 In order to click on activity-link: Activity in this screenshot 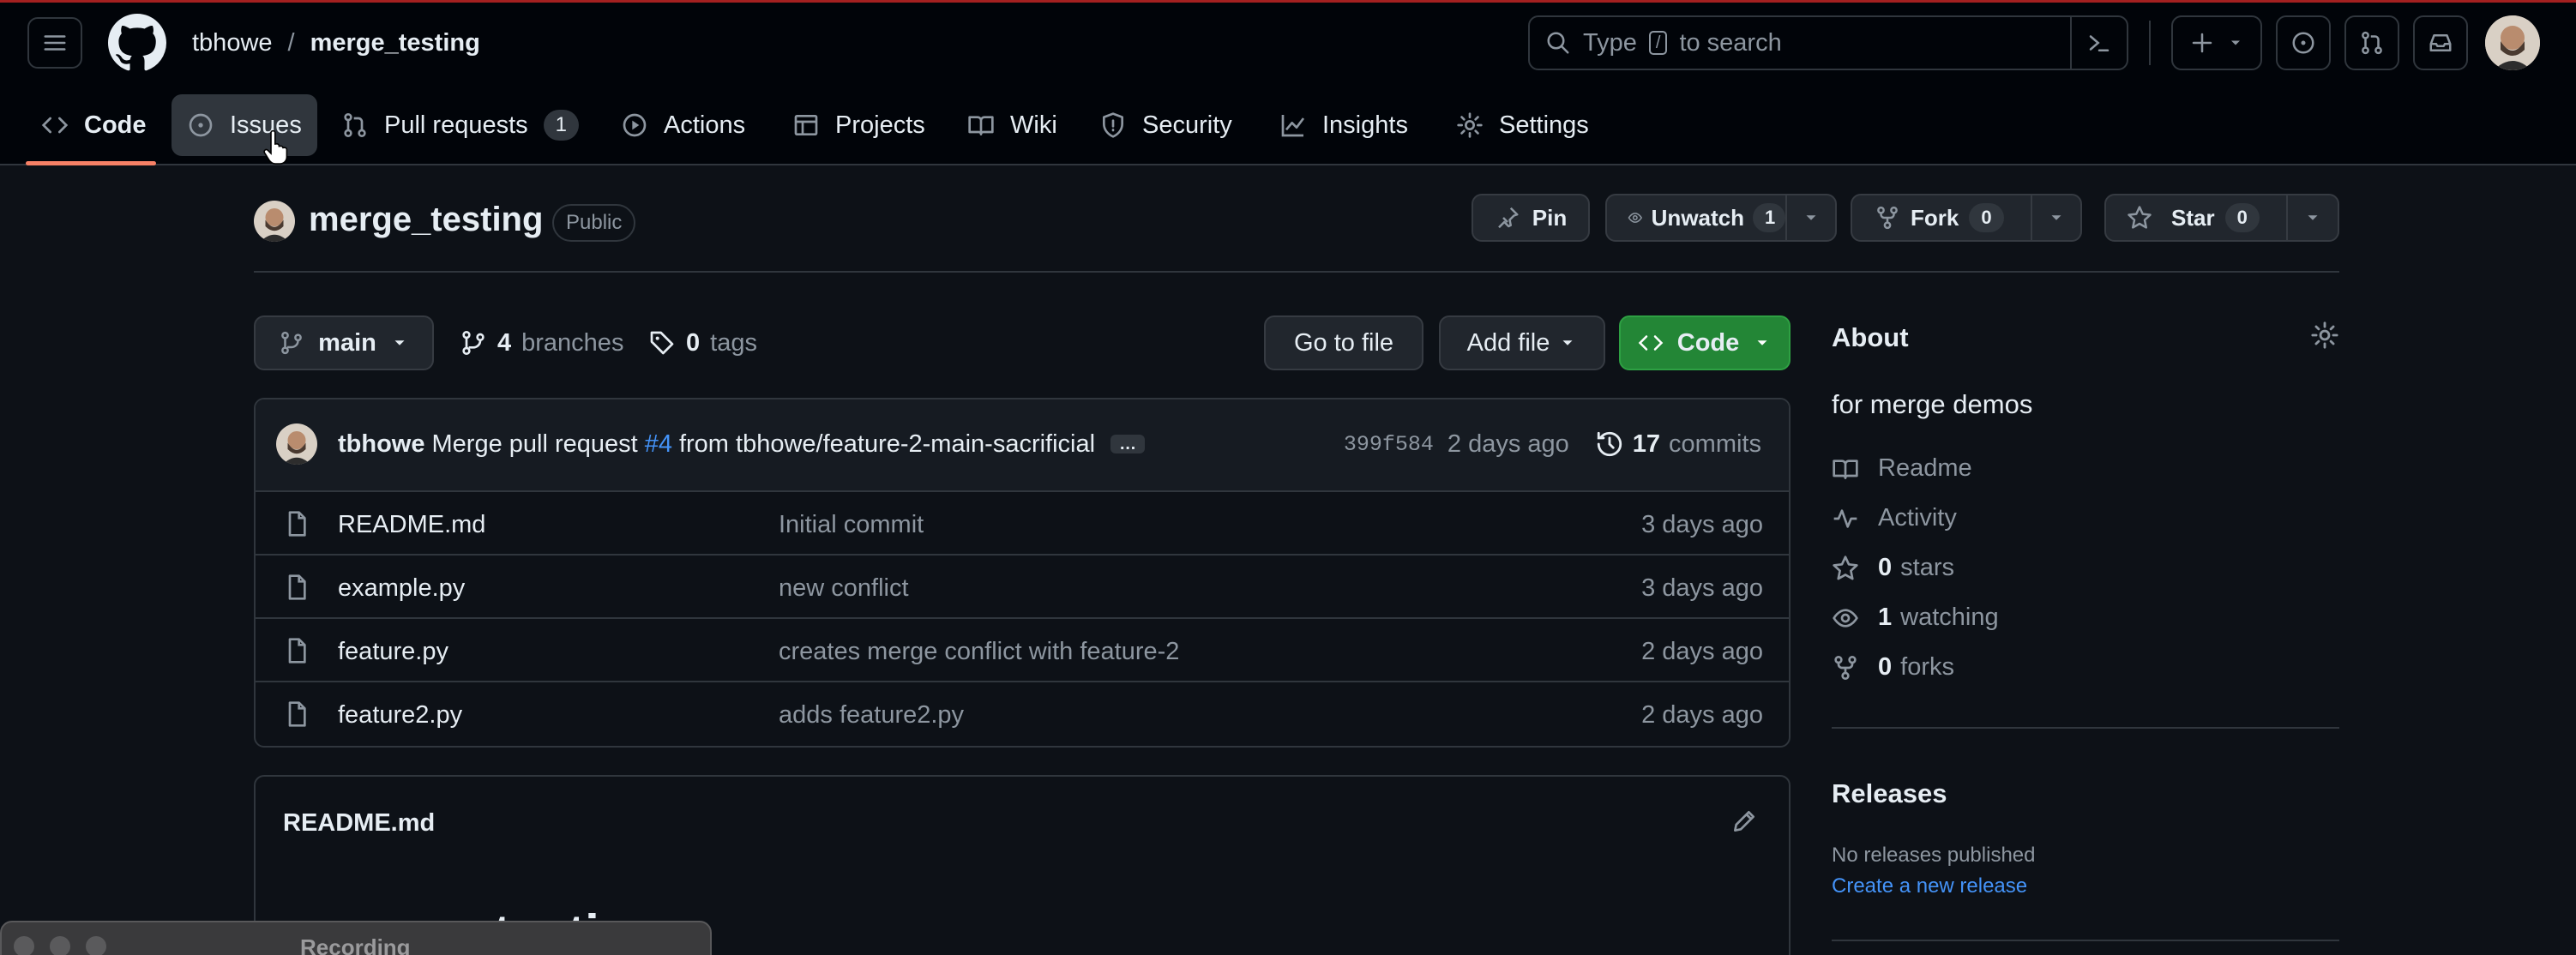, I will do `click(1894, 518)`.